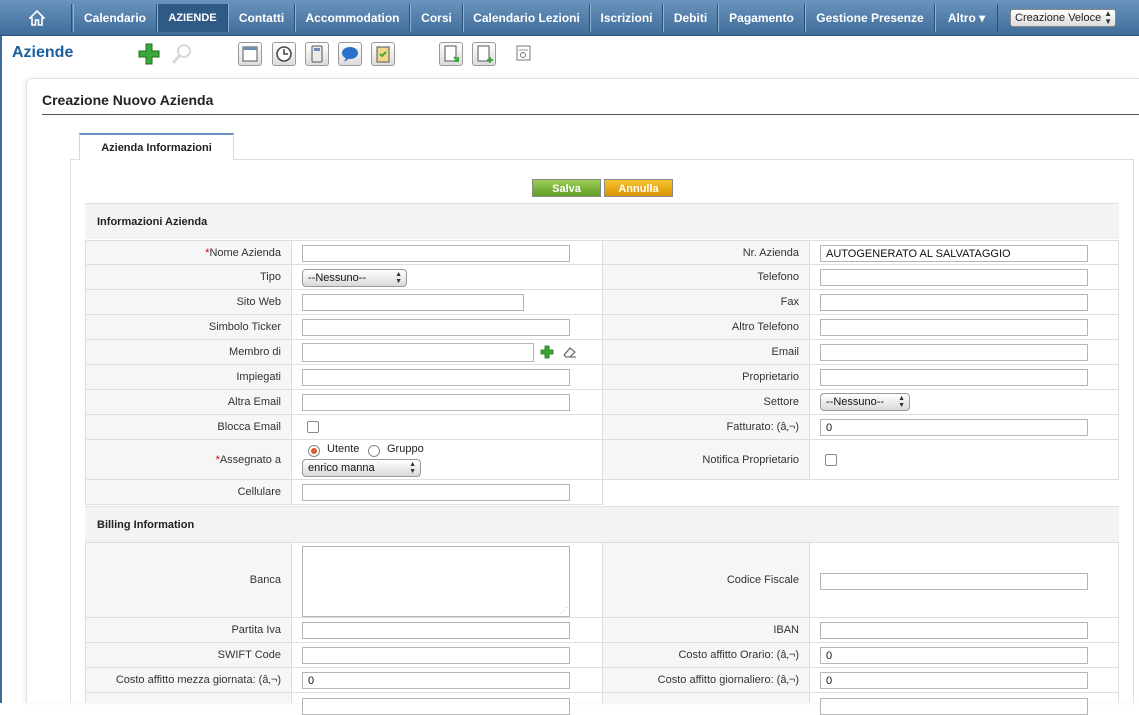 This screenshot has width=1139, height=715. What do you see at coordinates (192, 18) in the screenshot?
I see `nav-aziende: AZIENDE` at bounding box center [192, 18].